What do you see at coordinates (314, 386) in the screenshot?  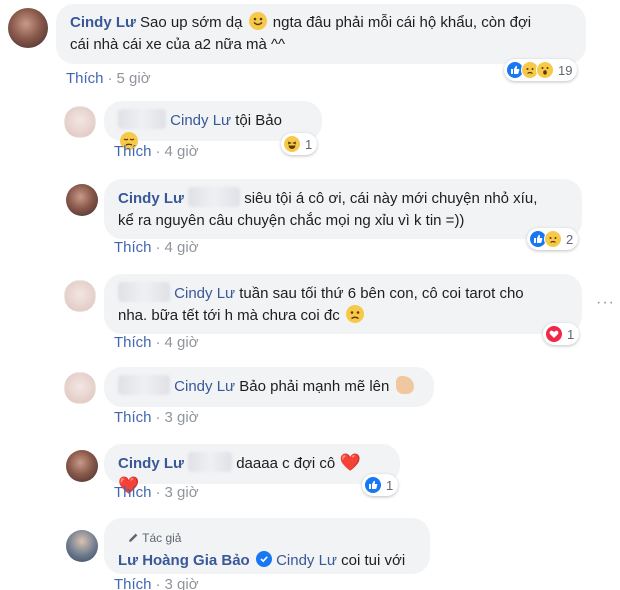 I see `comment-text: Bảo phải mạnh mẽ lên` at bounding box center [314, 386].